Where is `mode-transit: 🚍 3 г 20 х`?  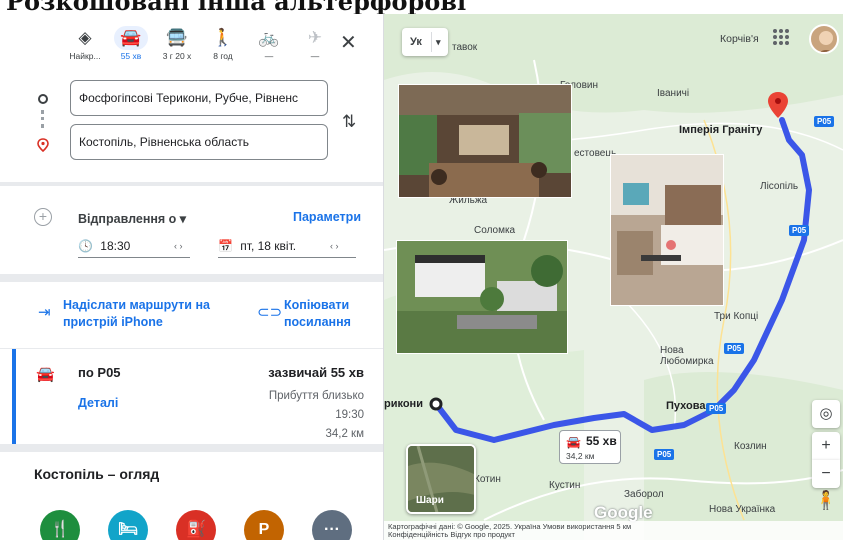 mode-transit: 🚍 3 г 20 х is located at coordinates (177, 43).